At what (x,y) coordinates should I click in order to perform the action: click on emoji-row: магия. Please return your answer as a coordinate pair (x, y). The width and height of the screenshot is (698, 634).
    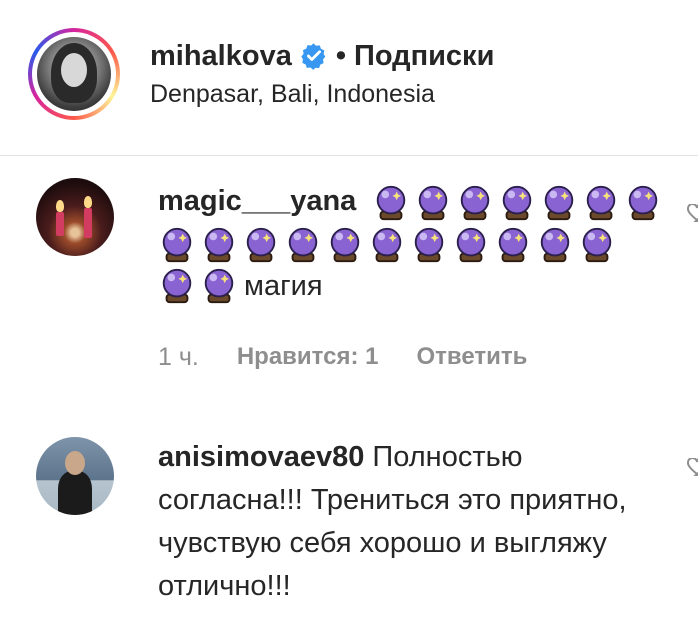
    Looking at the image, I should click on (240, 286).